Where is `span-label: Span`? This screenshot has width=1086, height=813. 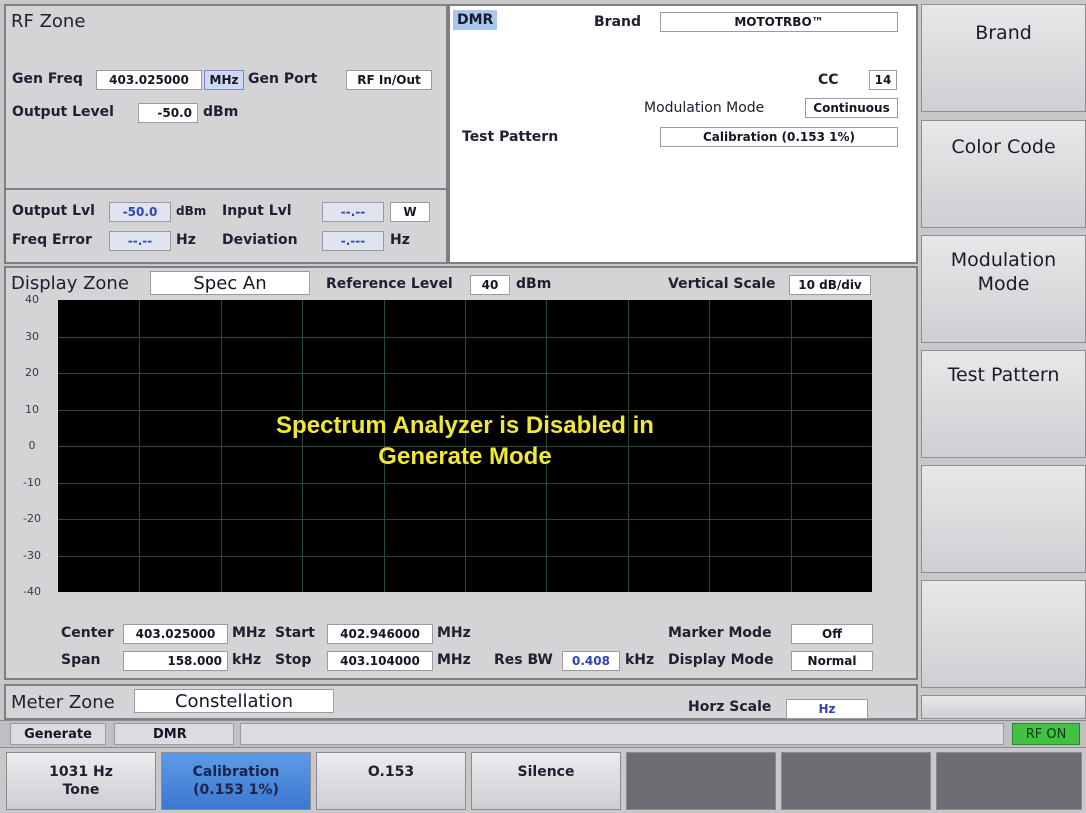
span-label: Span is located at coordinates (81, 660).